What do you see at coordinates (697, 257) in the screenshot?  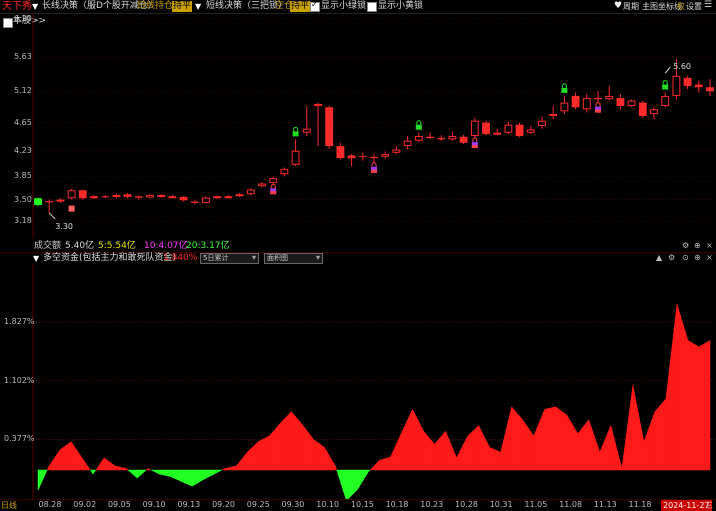 I see `fund-add-icon: ⊕` at bounding box center [697, 257].